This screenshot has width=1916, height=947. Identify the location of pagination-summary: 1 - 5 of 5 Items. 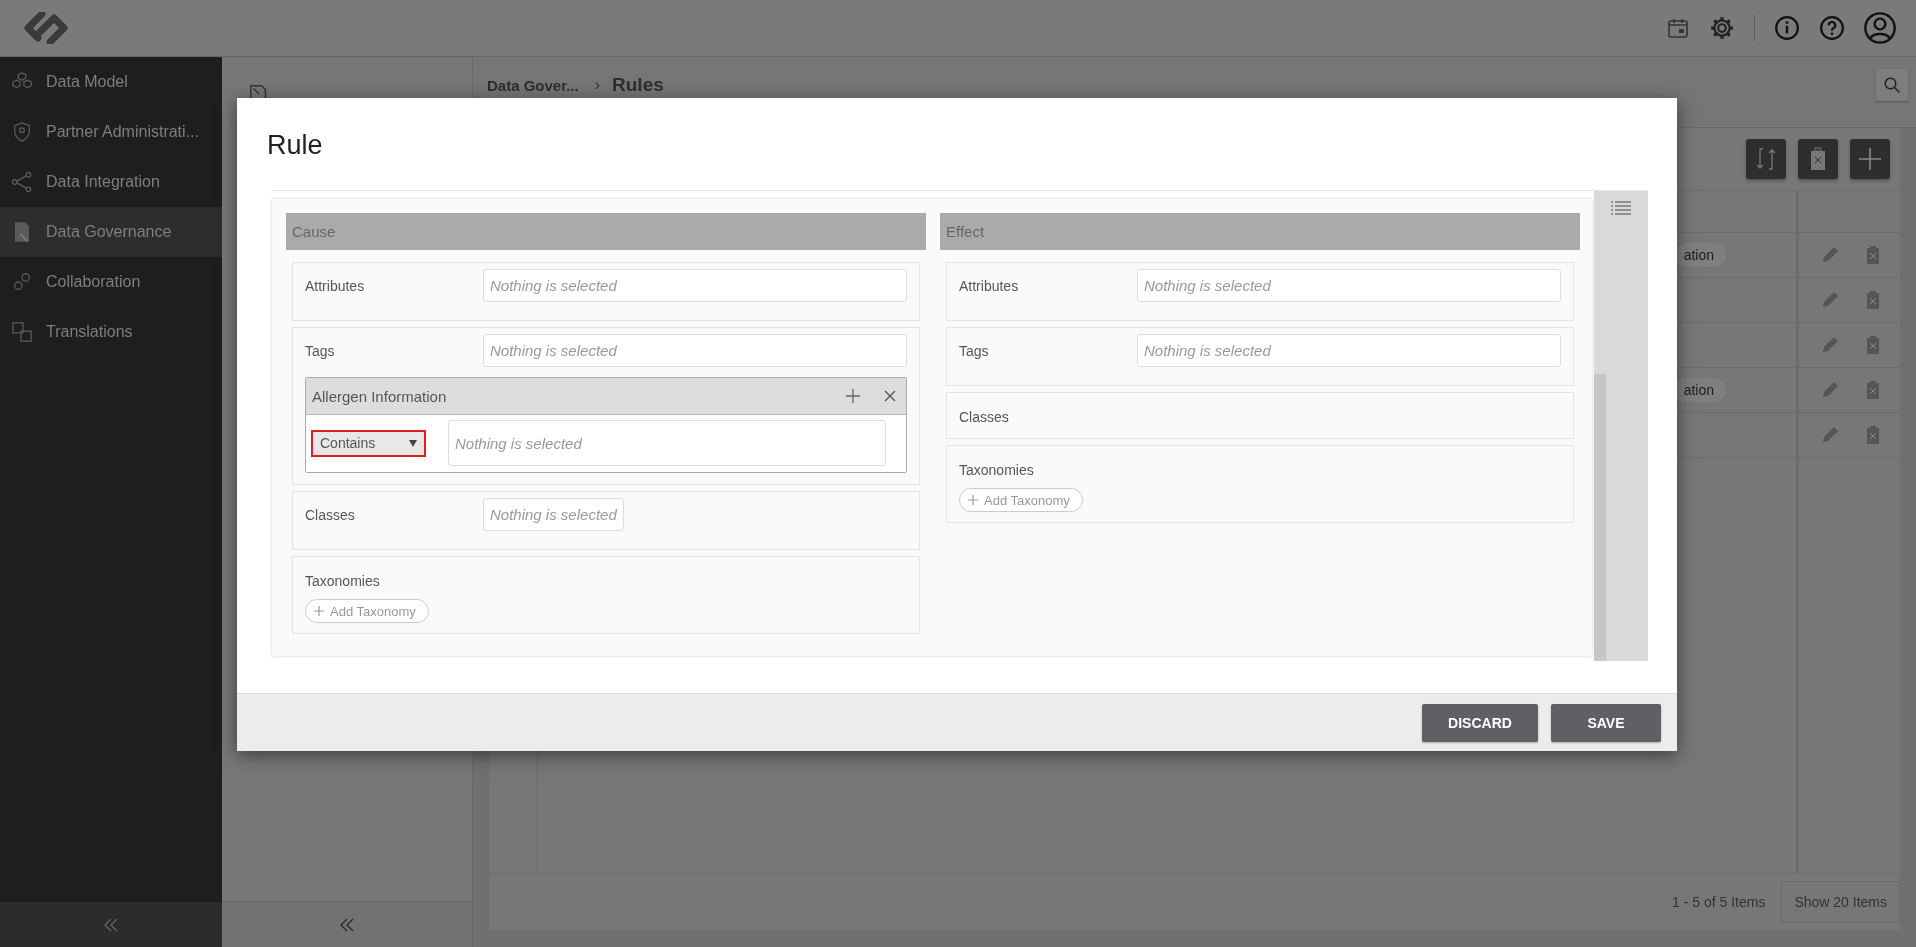
(1719, 902).